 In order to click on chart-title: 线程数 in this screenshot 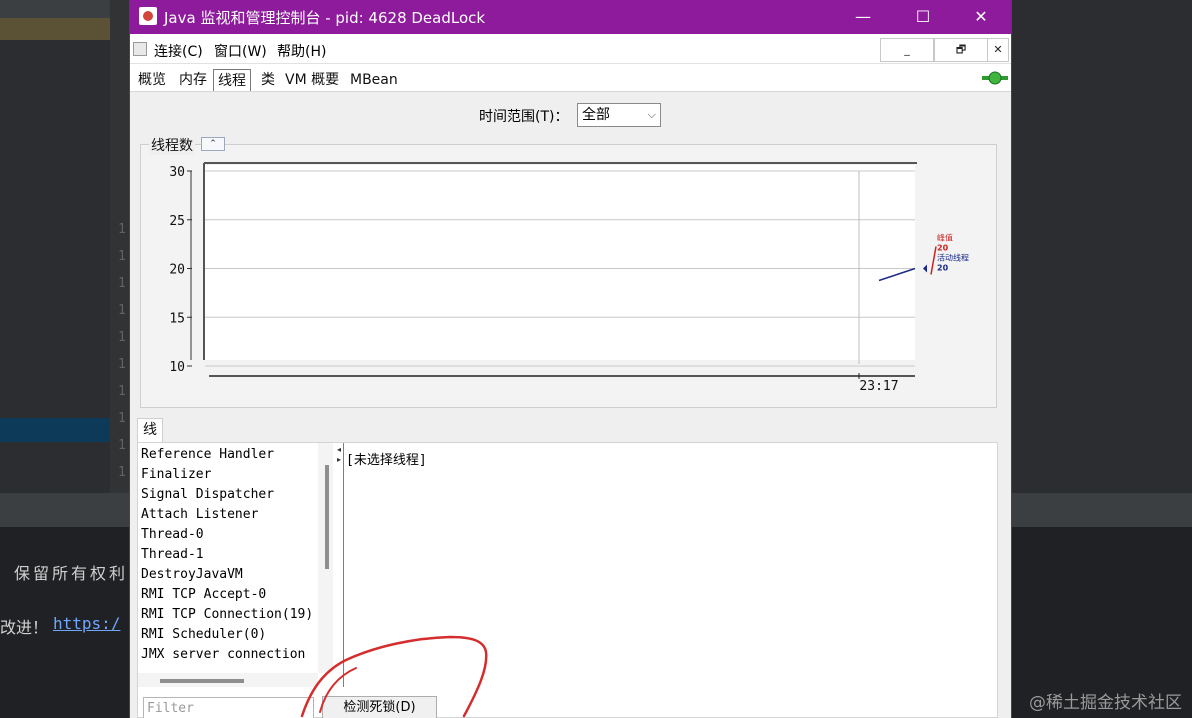, I will do `click(172, 145)`.